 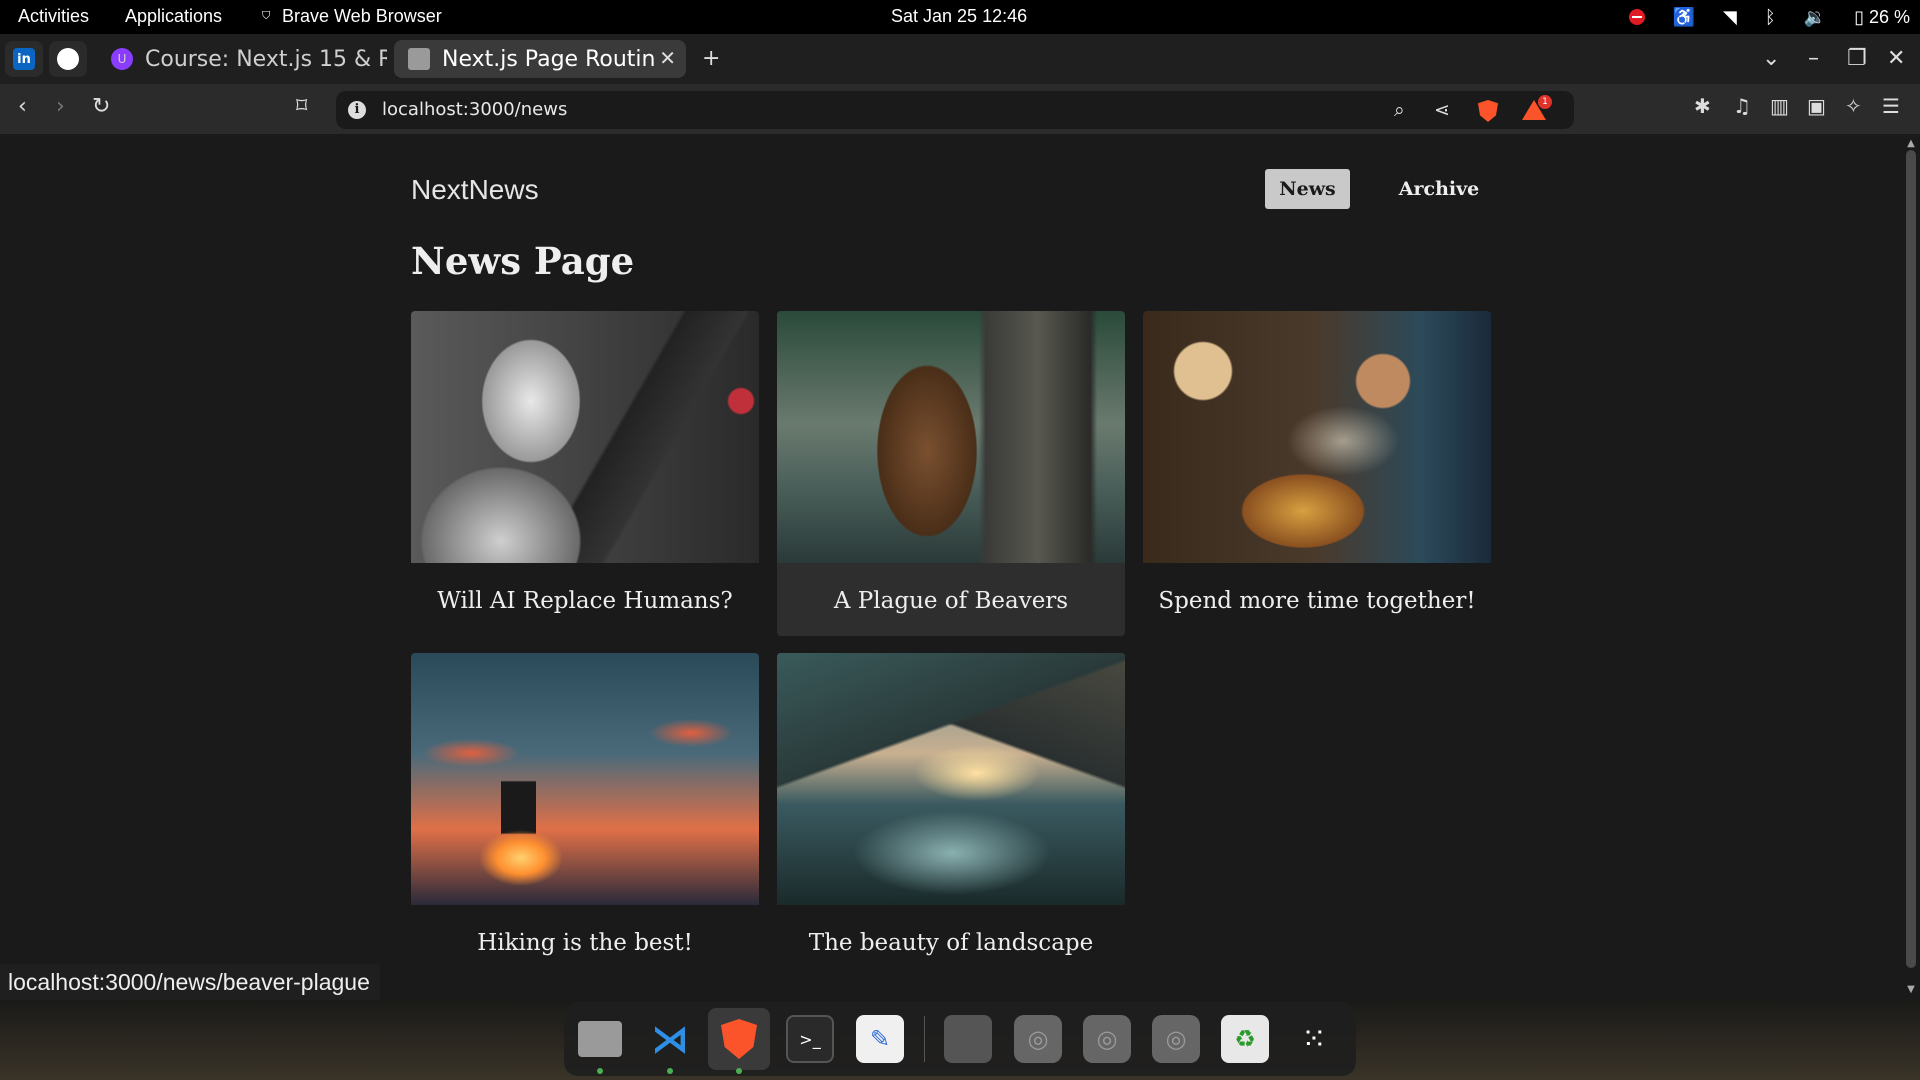 I want to click on volume-icon: 🔉, so click(x=1815, y=17).